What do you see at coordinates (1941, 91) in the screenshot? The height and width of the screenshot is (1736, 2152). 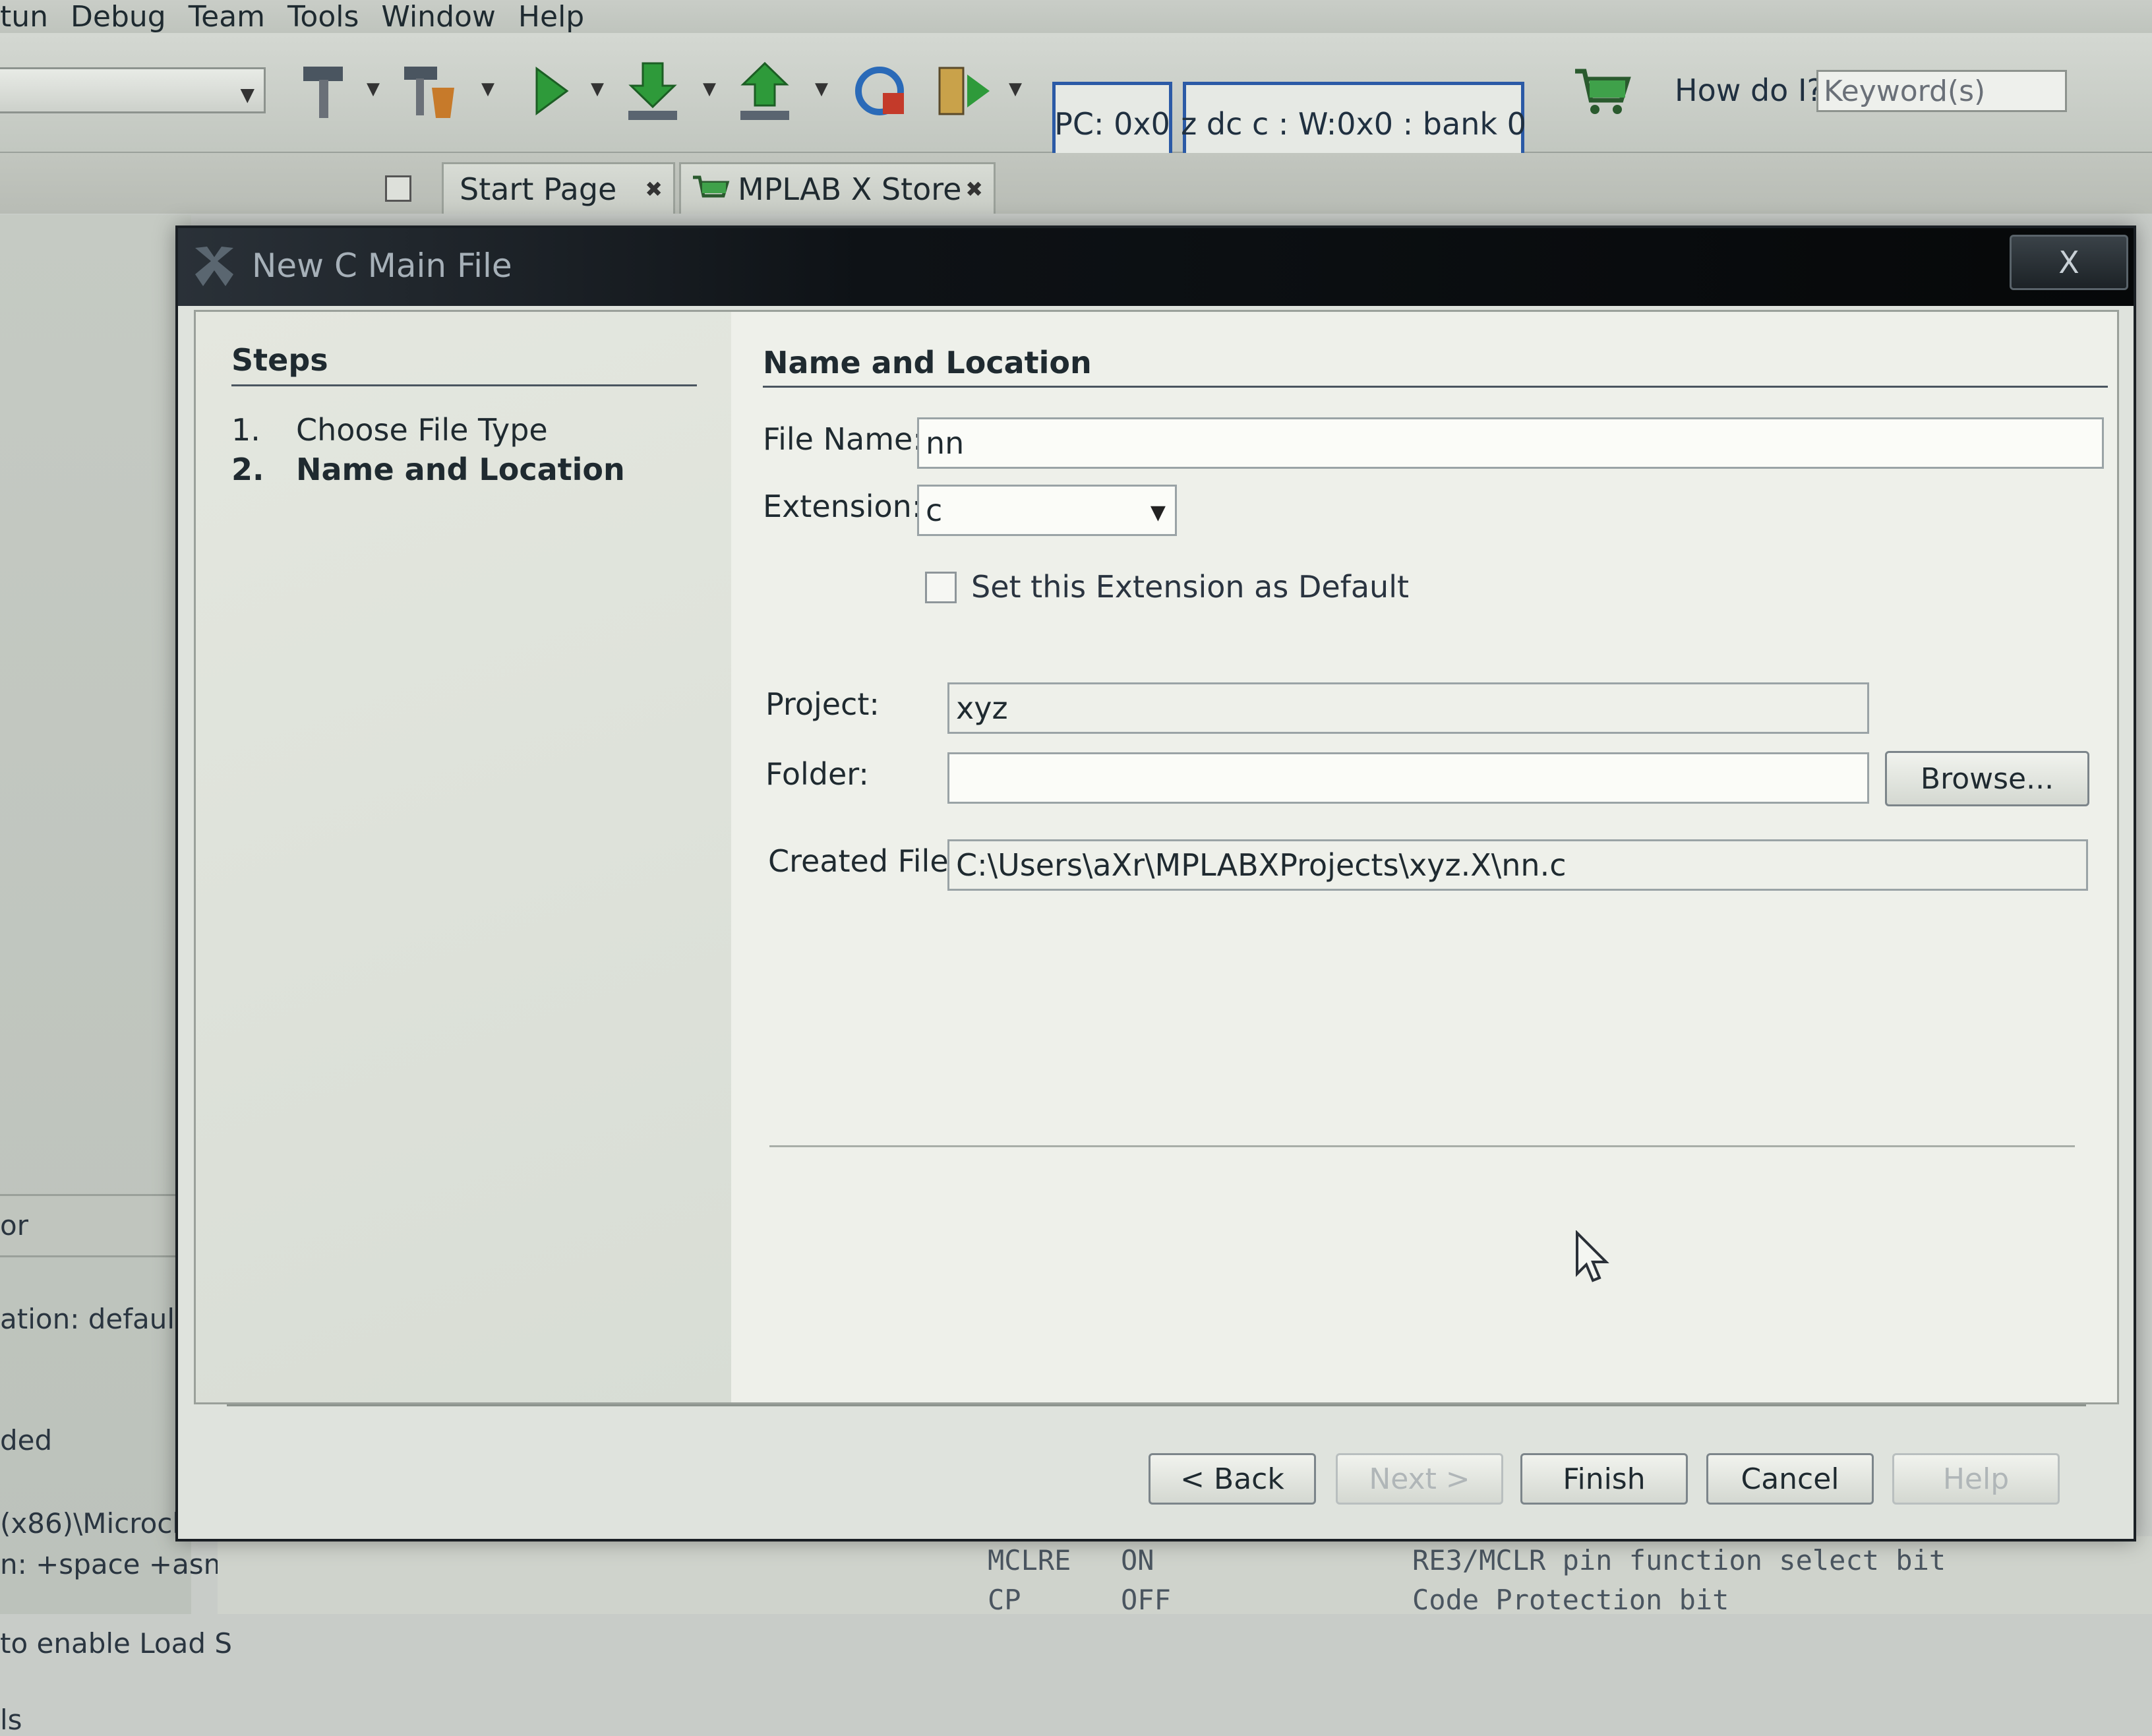 I see `search-input: Keyword(s)` at bounding box center [1941, 91].